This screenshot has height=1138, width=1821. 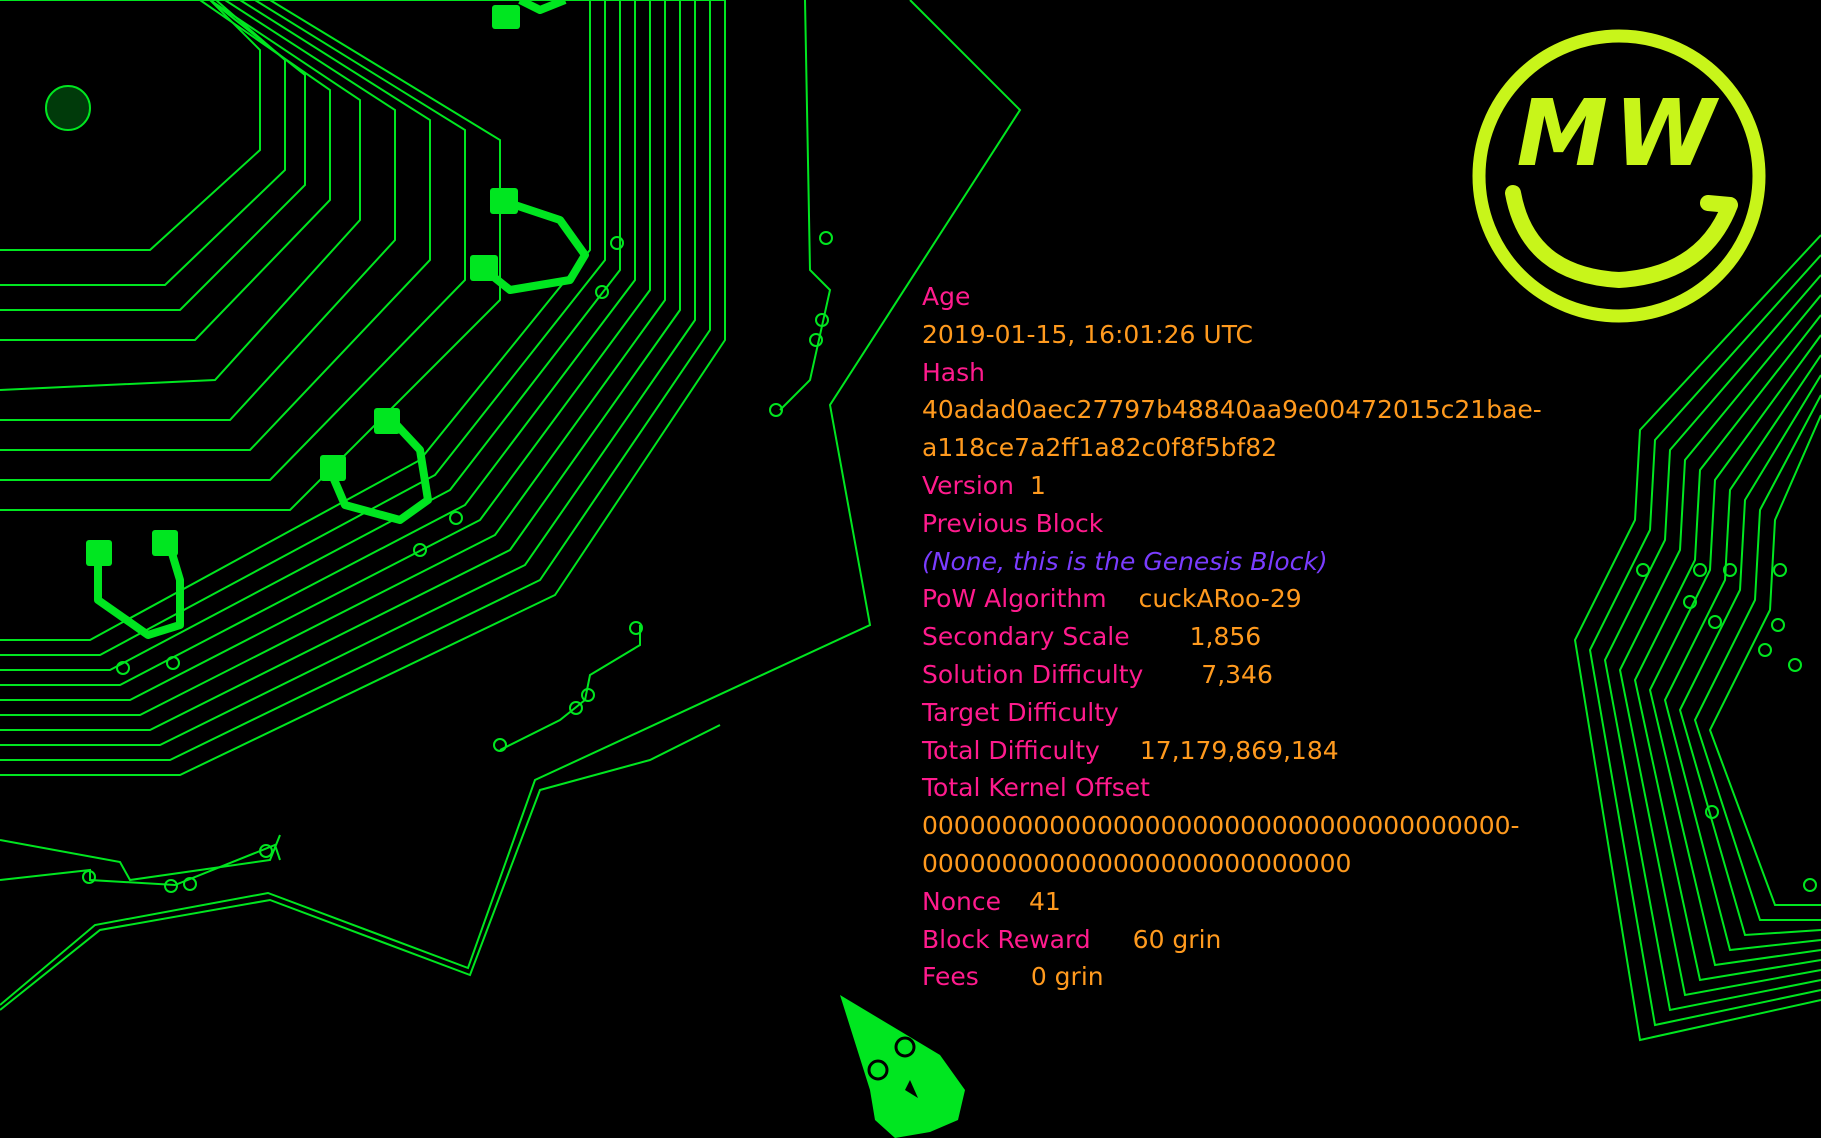 What do you see at coordinates (1087, 334) in the screenshot?
I see `age-value: 2019-01-15, 16:01:26 UTC` at bounding box center [1087, 334].